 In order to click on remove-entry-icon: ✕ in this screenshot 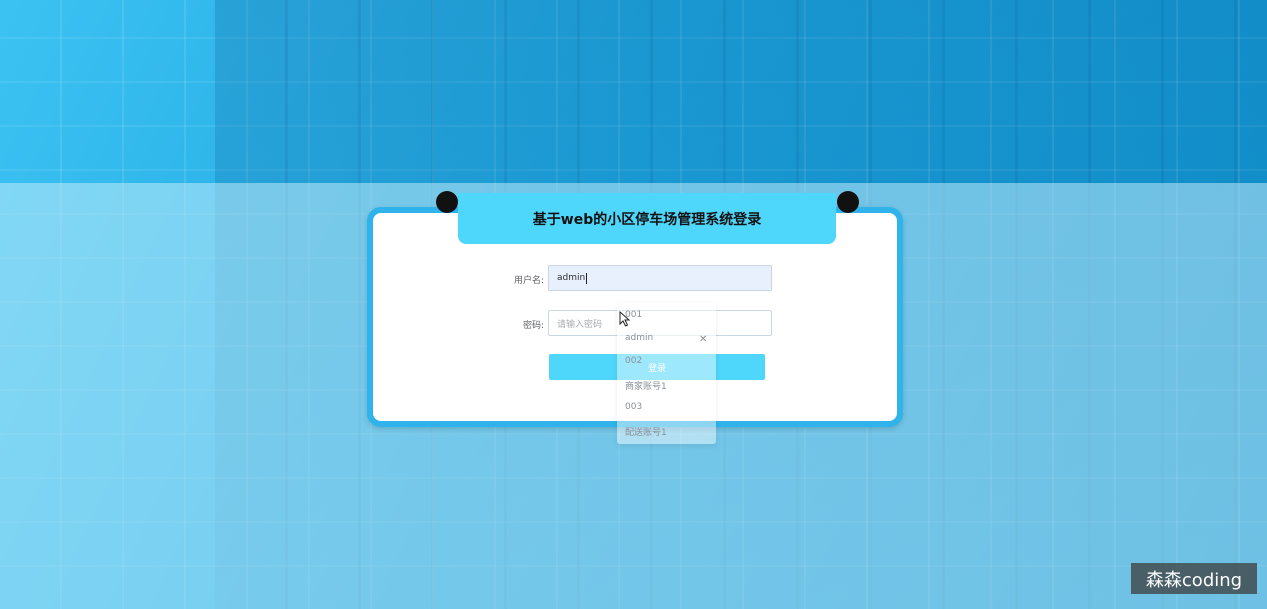, I will do `click(703, 339)`.